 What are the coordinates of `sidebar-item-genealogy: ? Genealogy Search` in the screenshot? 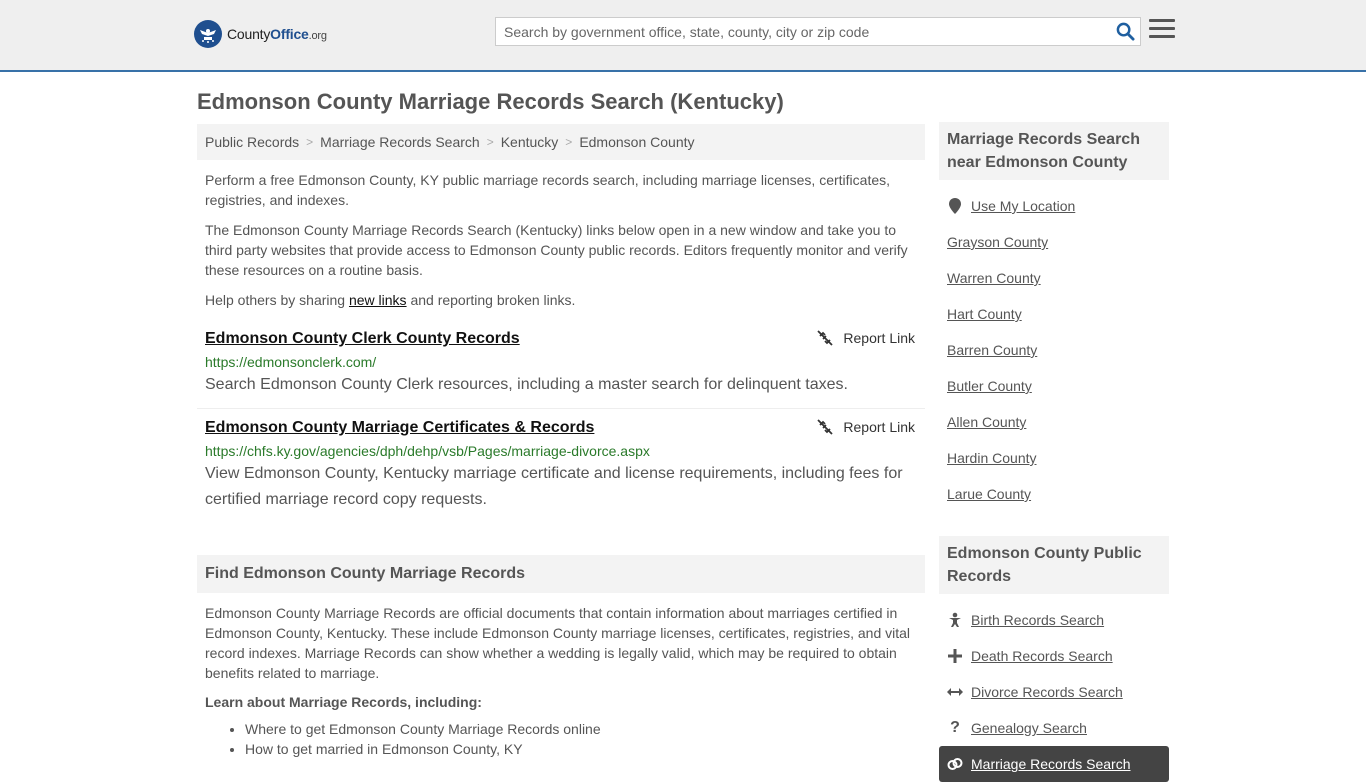 It's located at (1054, 728).